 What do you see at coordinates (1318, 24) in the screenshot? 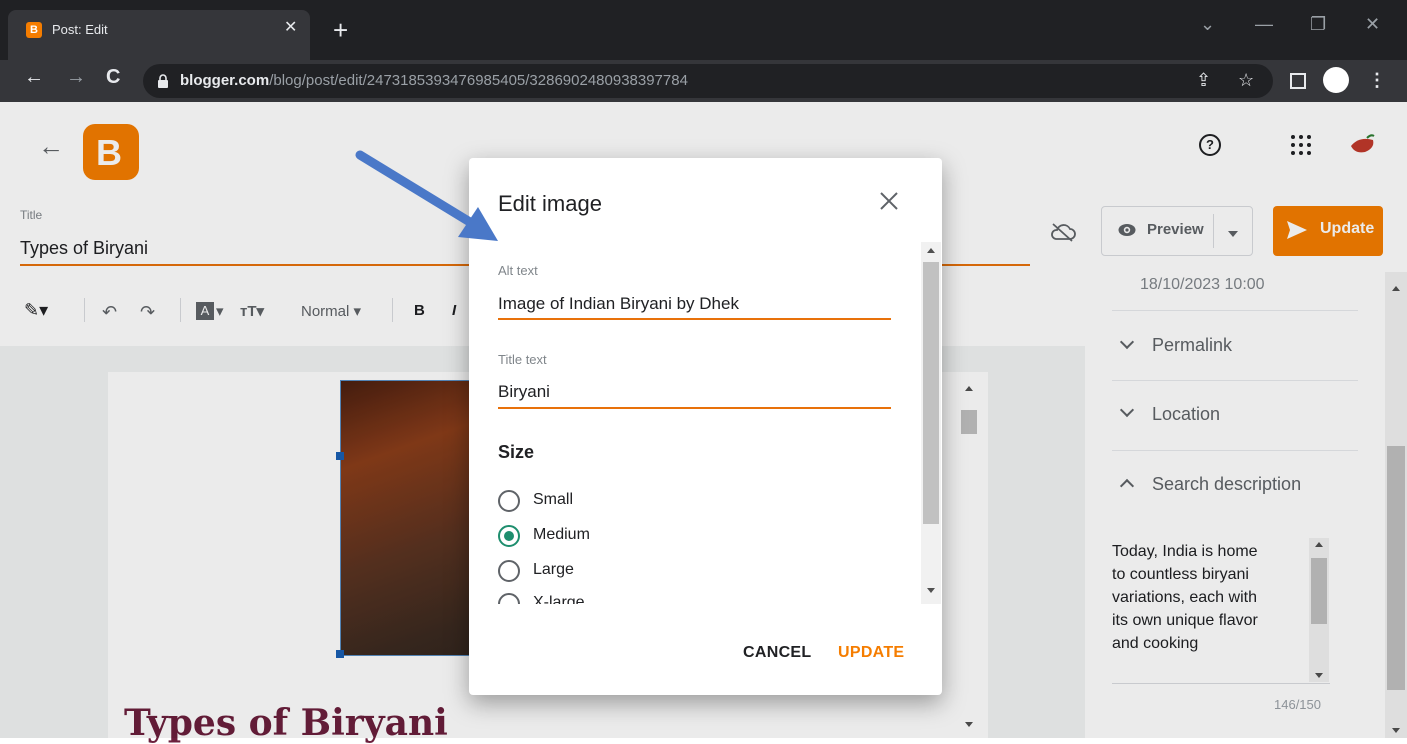
I see `restore-icon: ❐` at bounding box center [1318, 24].